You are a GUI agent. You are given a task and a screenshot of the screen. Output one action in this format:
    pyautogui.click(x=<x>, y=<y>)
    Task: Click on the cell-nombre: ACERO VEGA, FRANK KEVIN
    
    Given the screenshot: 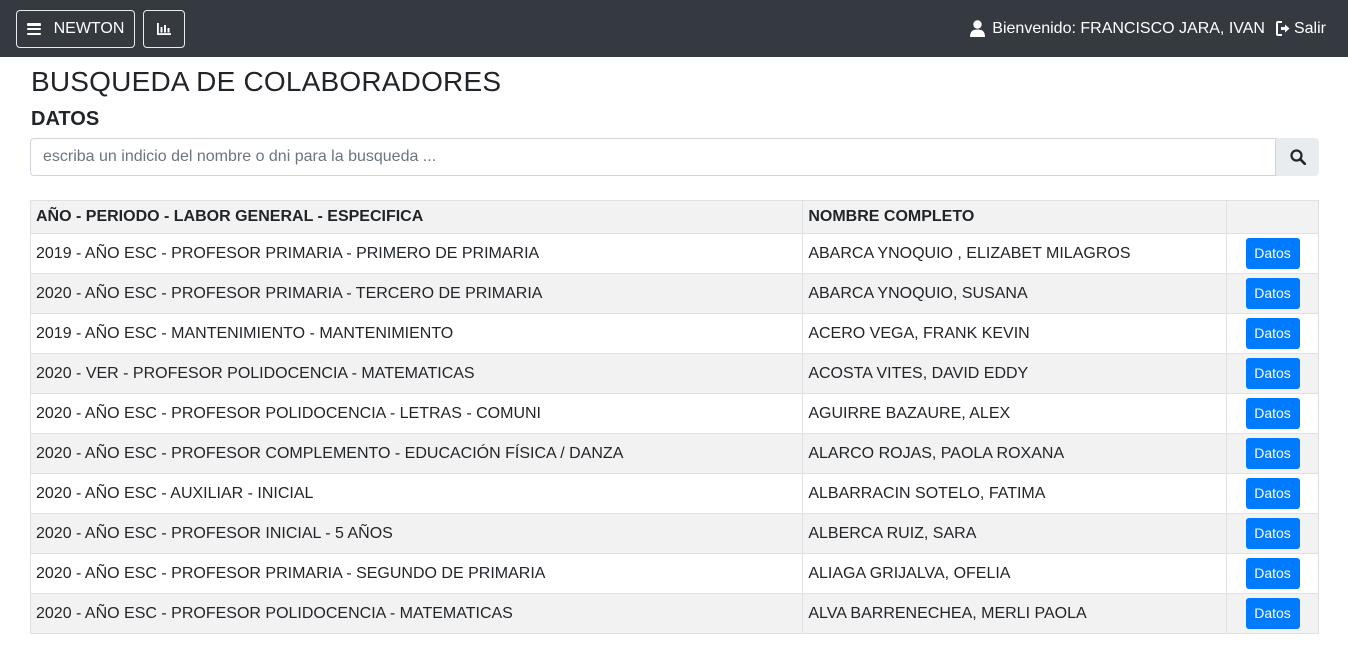 What is the action you would take?
    pyautogui.click(x=1015, y=333)
    